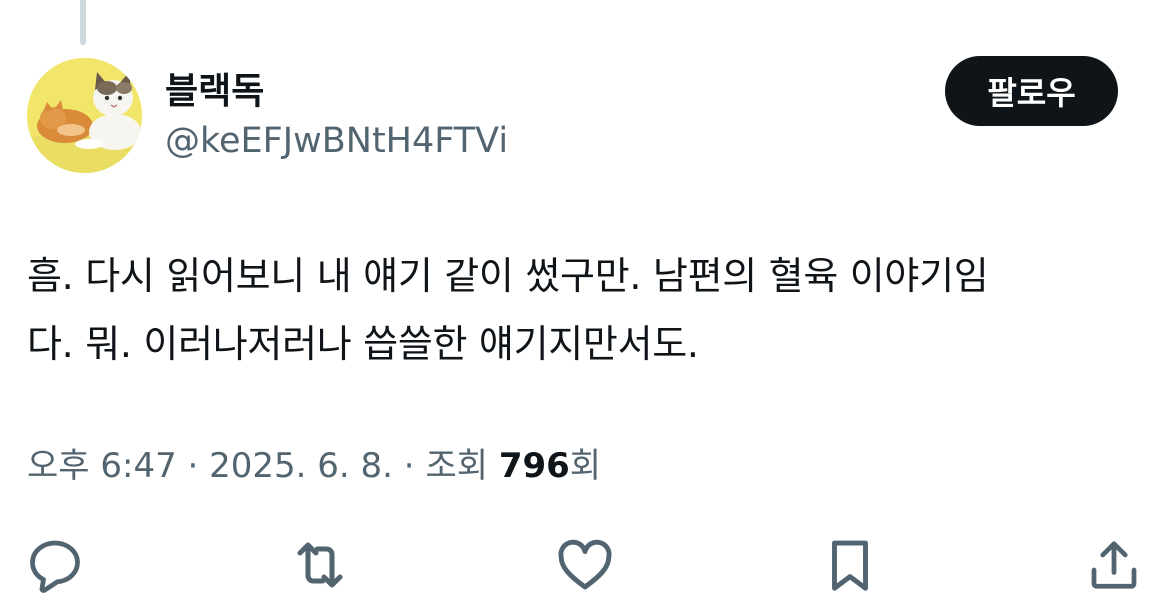  I want to click on like-button, so click(585, 565).